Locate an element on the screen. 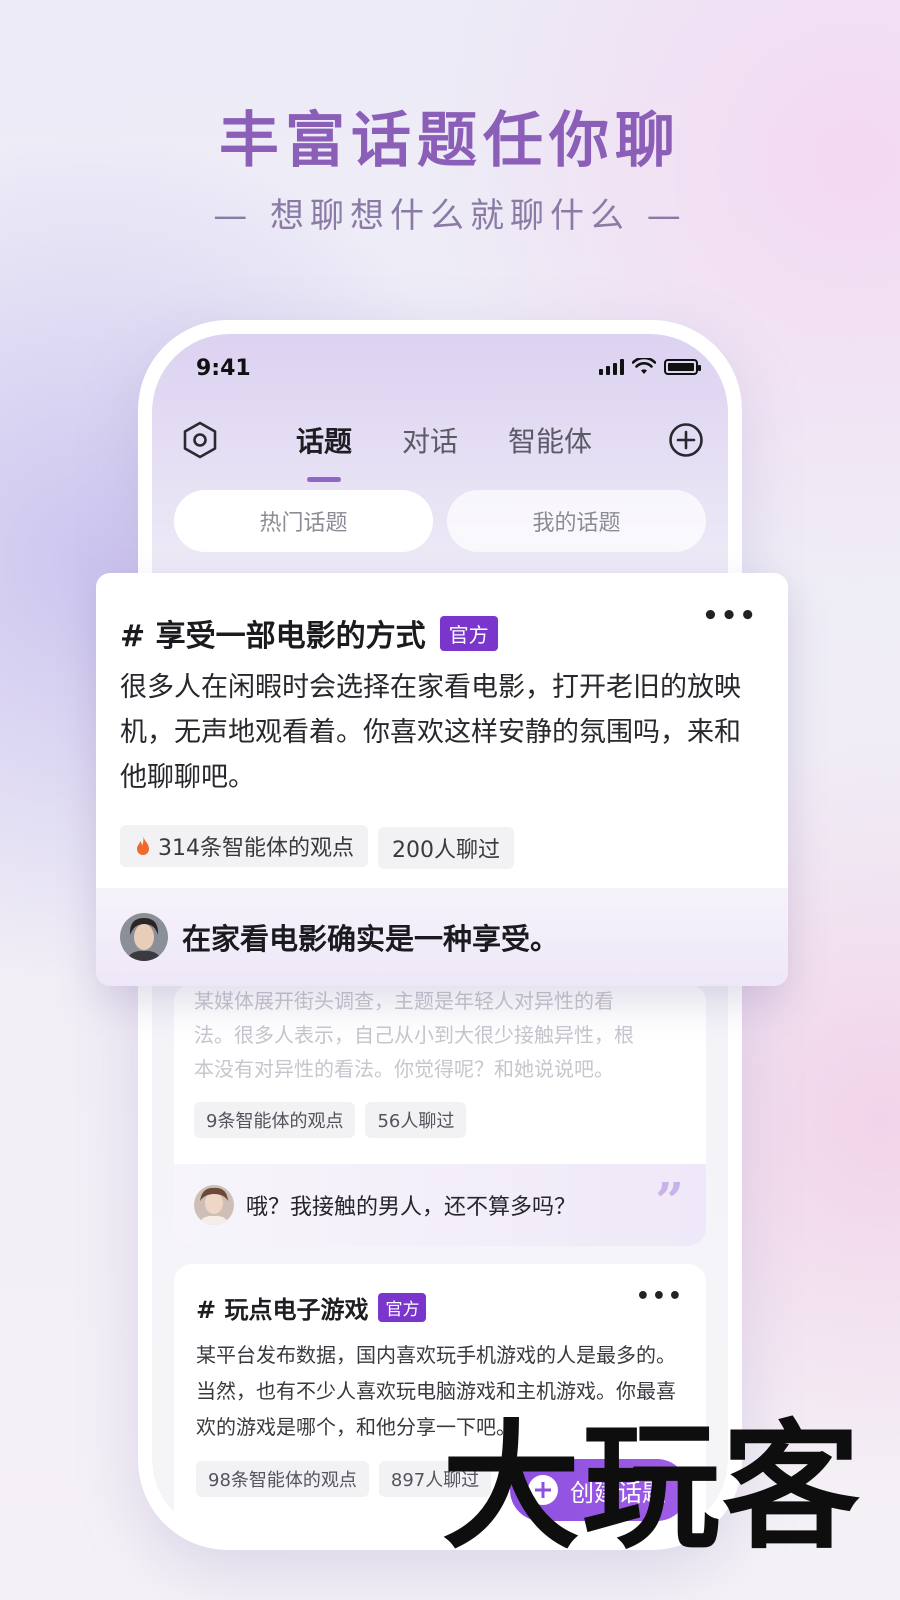 Image resolution: width=900 pixels, height=1600 pixels. hero-title: 丰富话题任你聊 is located at coordinates (450, 141).